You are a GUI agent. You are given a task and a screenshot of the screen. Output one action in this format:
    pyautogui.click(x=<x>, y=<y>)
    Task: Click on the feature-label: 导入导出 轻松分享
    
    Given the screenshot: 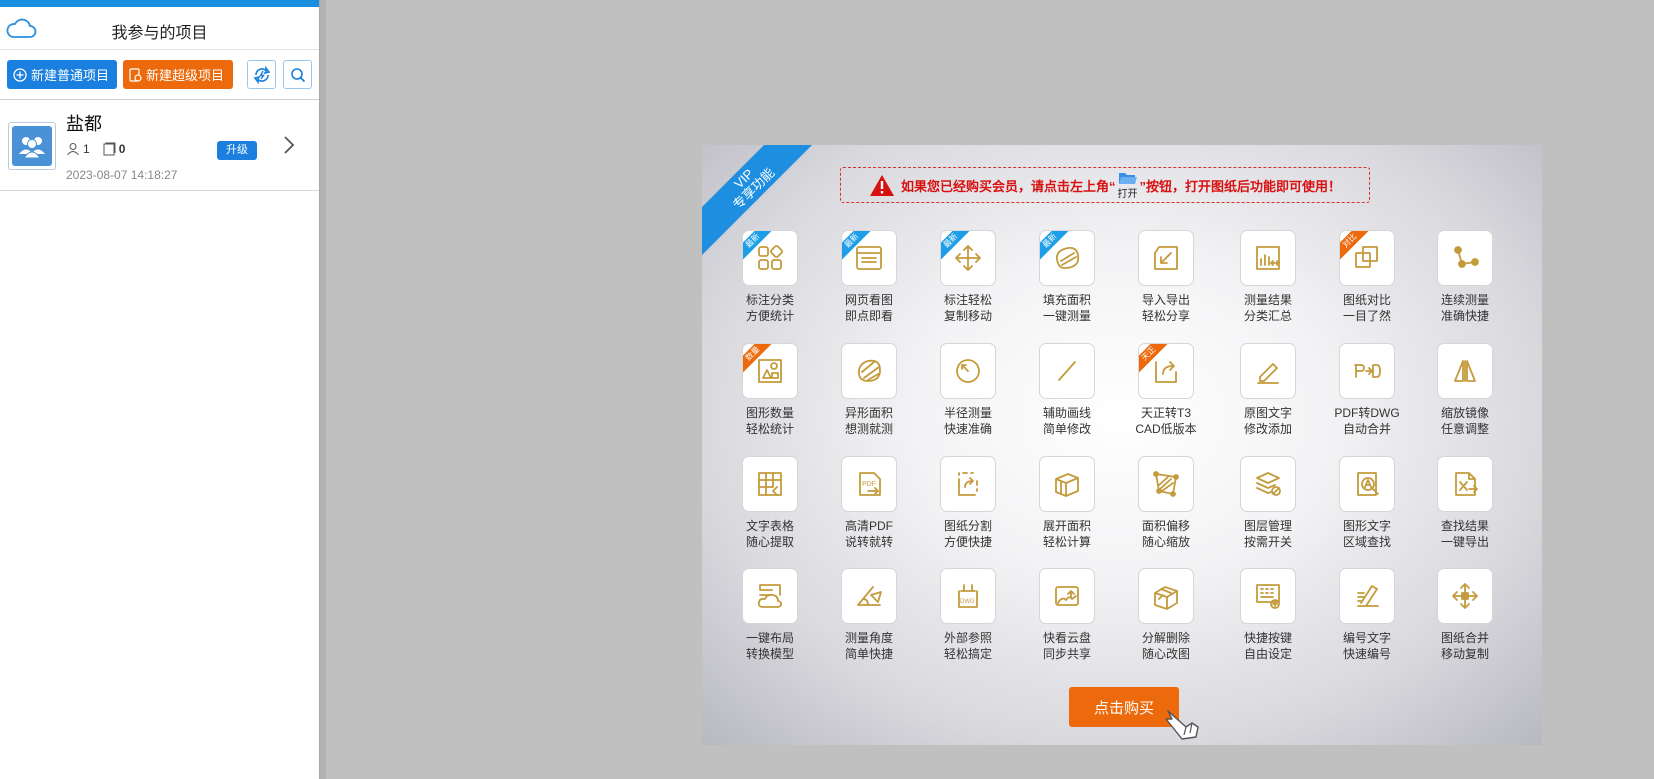 What is the action you would take?
    pyautogui.click(x=1166, y=308)
    